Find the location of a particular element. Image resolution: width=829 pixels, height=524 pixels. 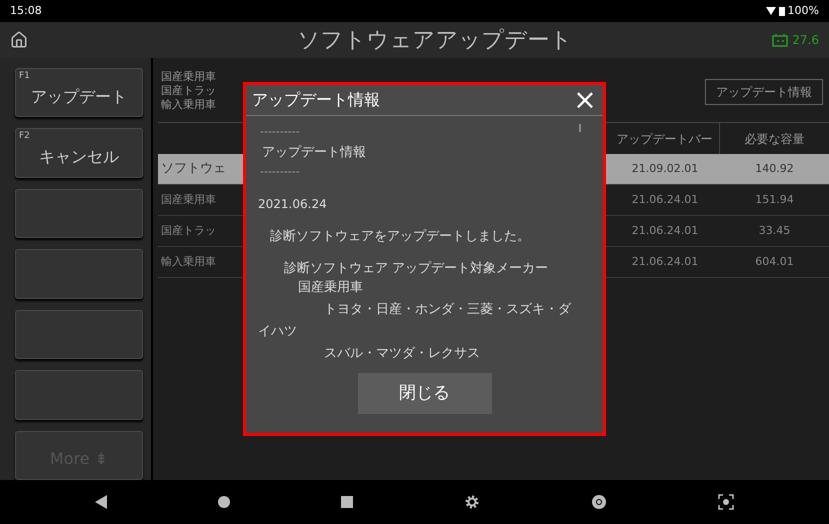

back-icon is located at coordinates (101, 502).